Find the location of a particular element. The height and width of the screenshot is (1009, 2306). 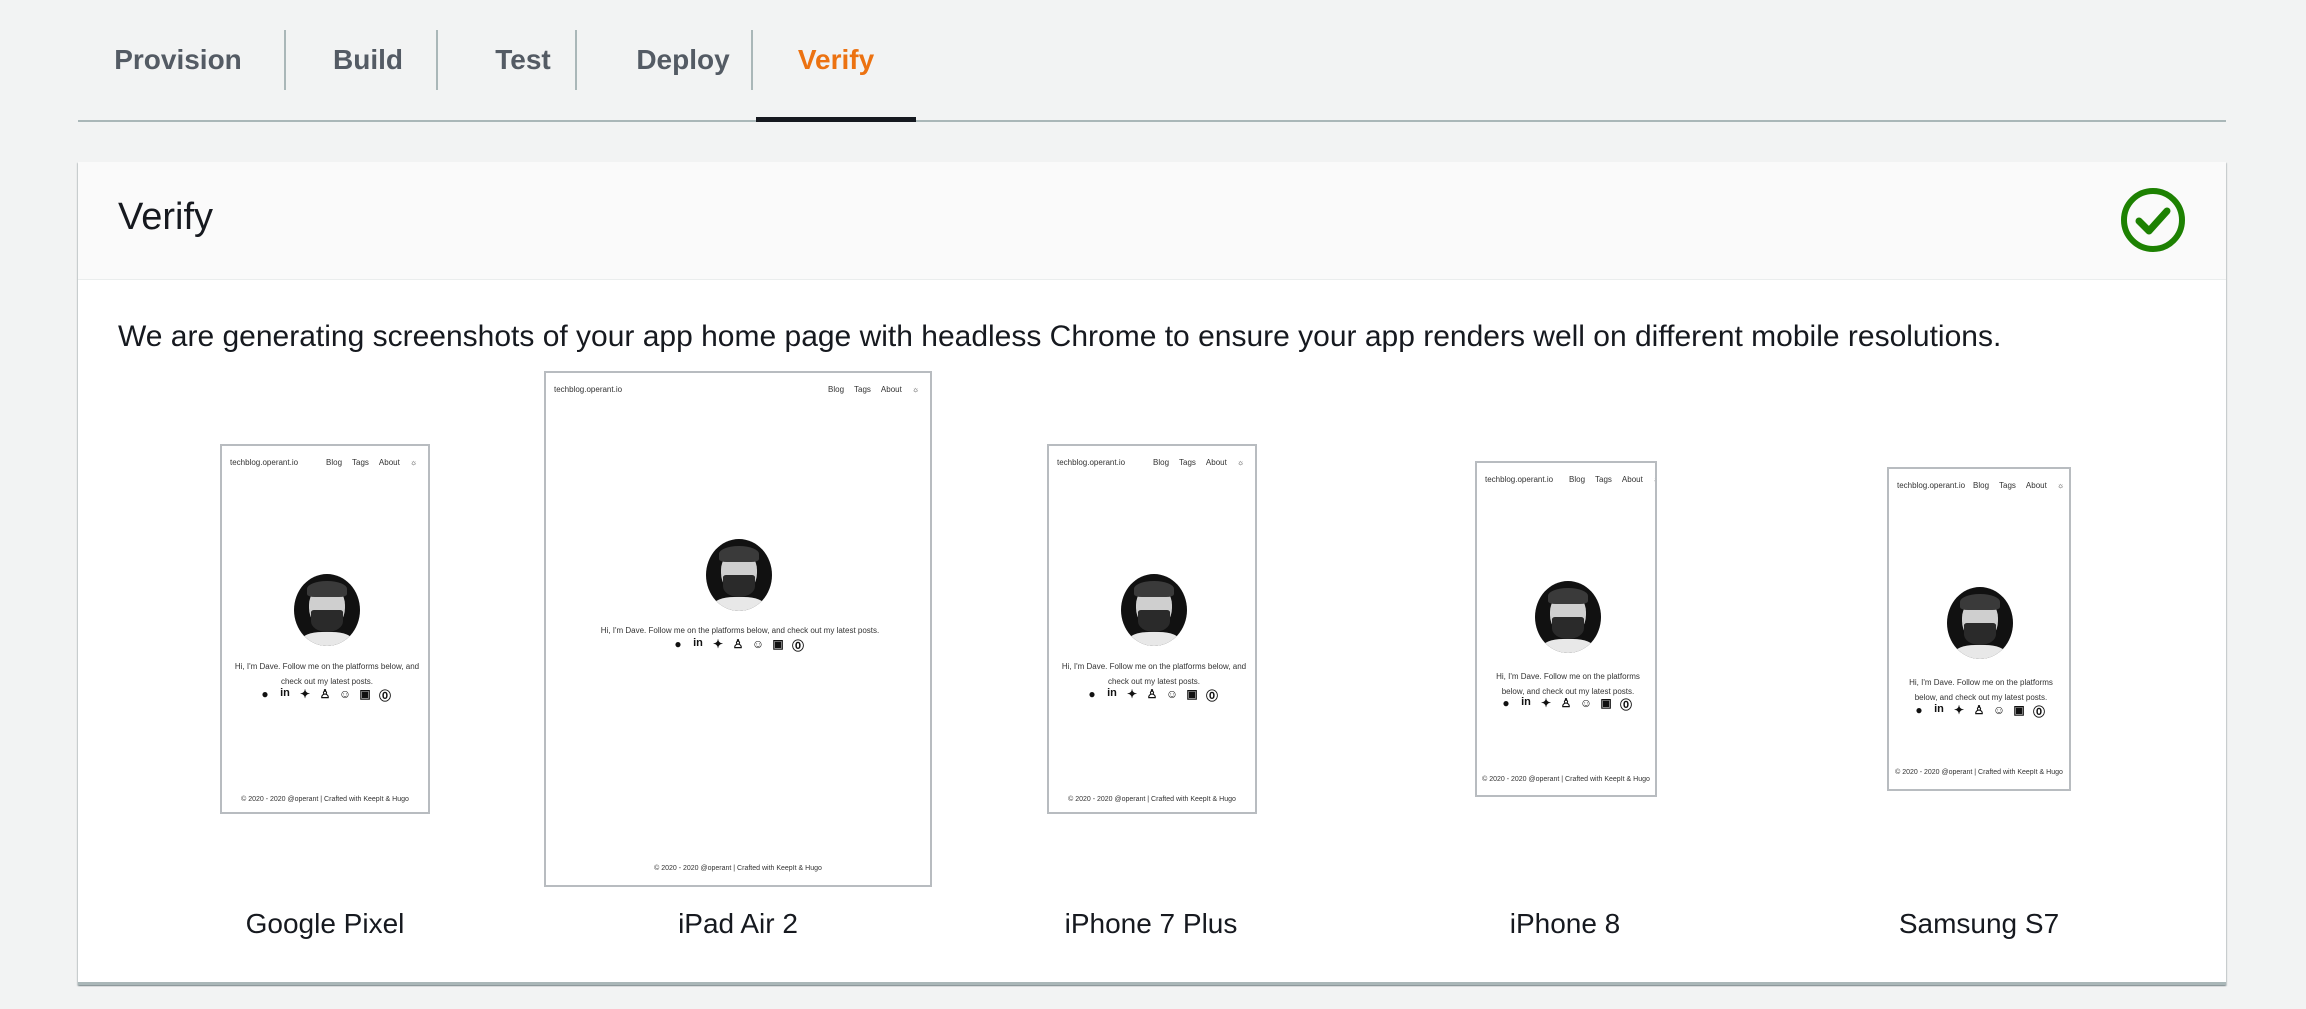

device-name-label: iPhone 7 Plus is located at coordinates (1151, 923).